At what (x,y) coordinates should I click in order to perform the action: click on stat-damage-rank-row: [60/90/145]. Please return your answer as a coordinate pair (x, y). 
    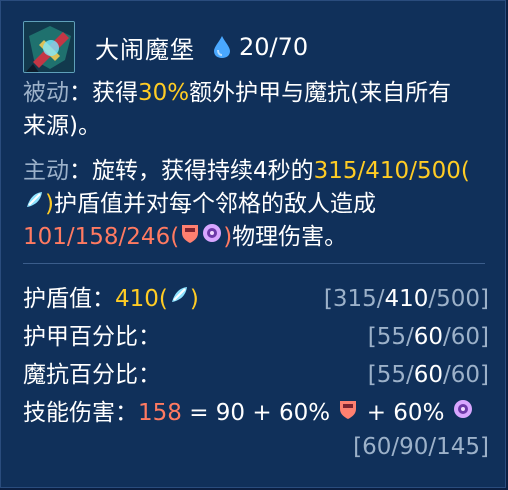
    Looking at the image, I should click on (256, 447).